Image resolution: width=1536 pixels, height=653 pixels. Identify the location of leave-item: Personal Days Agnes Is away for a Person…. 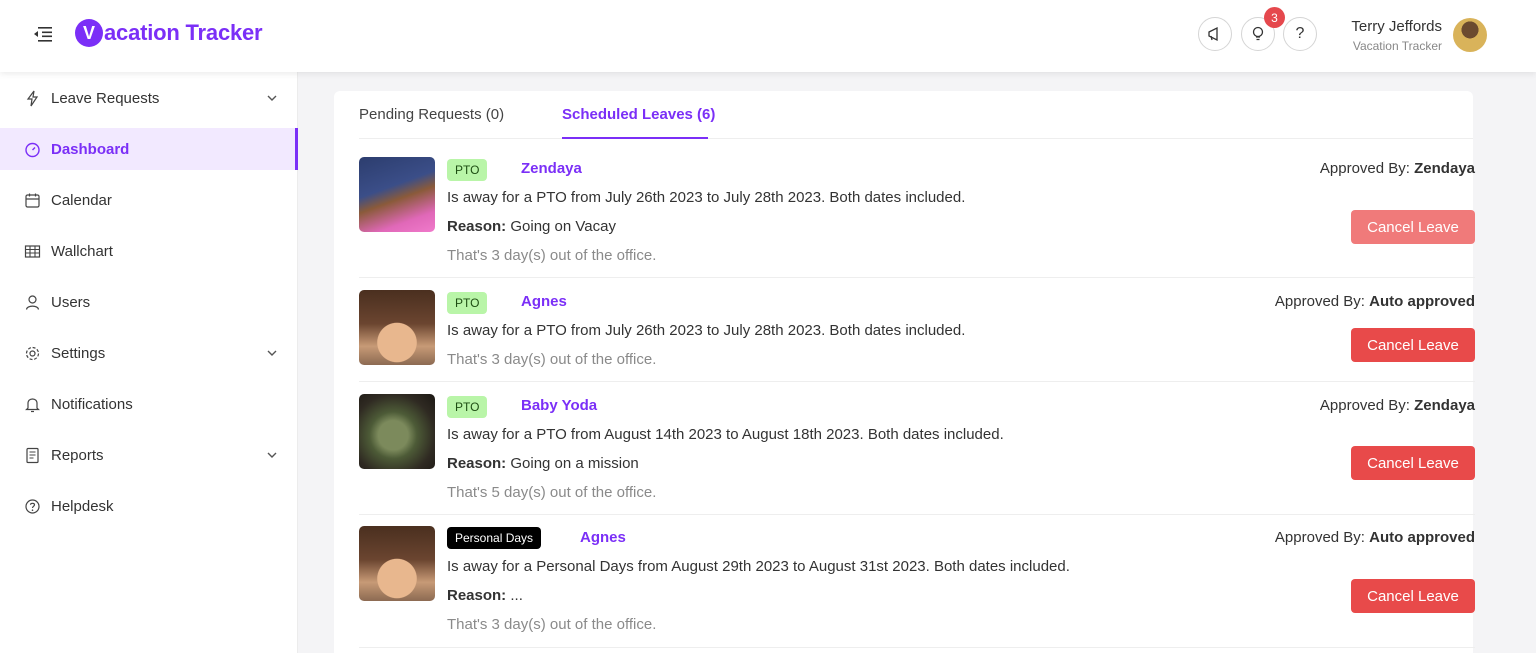
(917, 581).